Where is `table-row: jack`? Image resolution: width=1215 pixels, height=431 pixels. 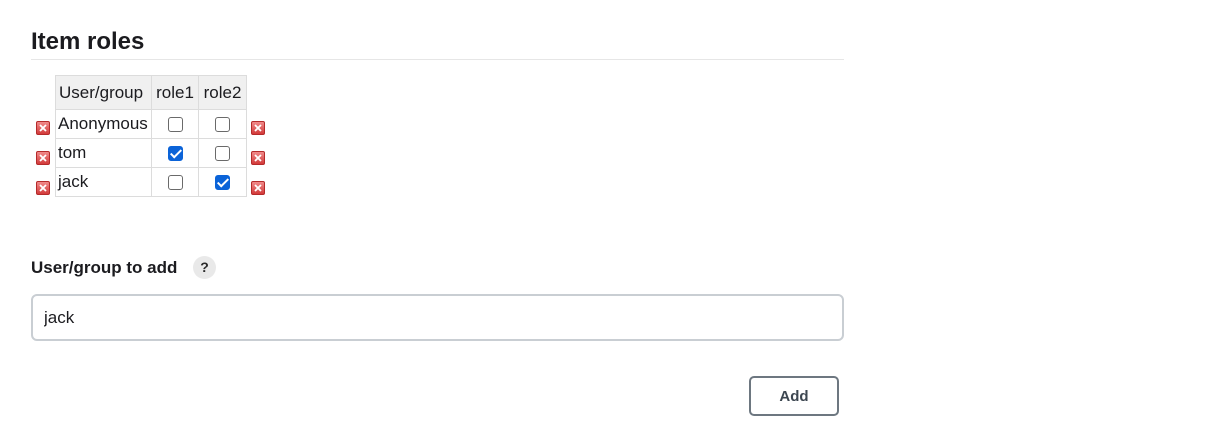
table-row: jack is located at coordinates (151, 182).